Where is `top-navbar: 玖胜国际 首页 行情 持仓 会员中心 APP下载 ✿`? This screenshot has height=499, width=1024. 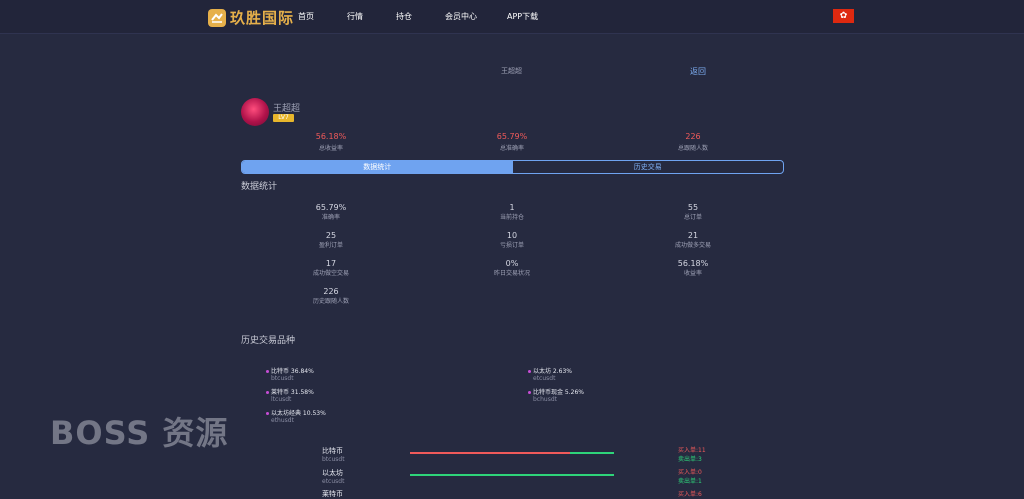
top-navbar: 玖胜国际 首页 行情 持仓 会员中心 APP下载 ✿ is located at coordinates (512, 17).